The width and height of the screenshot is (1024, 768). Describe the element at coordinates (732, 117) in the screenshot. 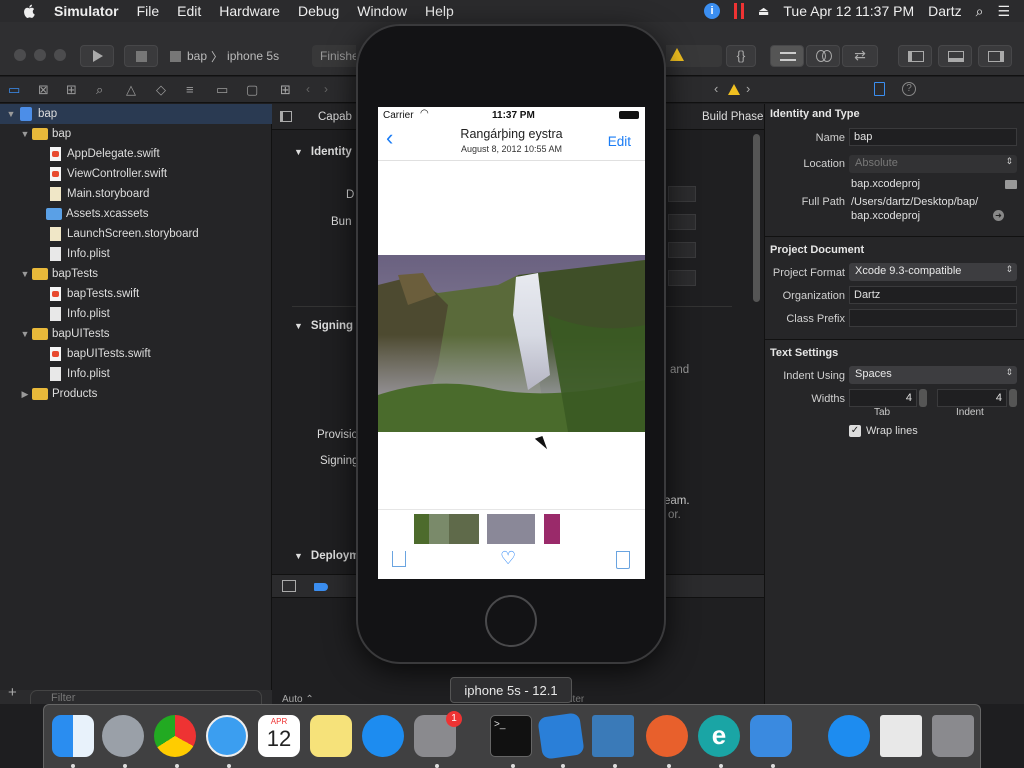

I see `tab-build-phases: Build Phase` at that location.